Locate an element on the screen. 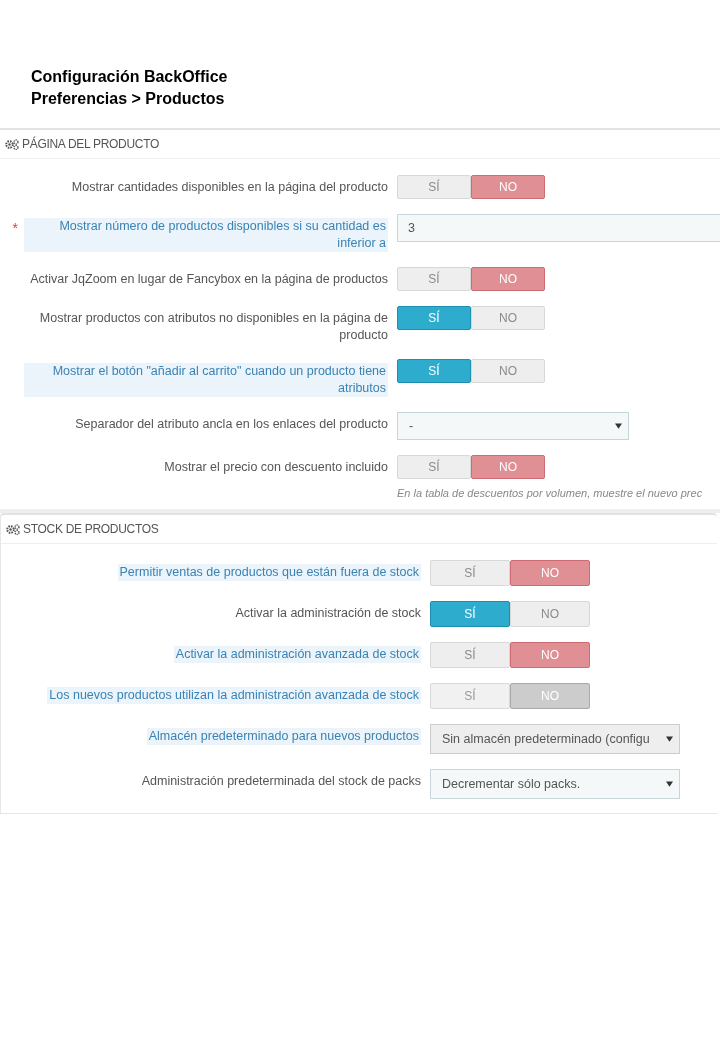  field-label: Activar JqZoom en lugar de Fancybox en la página de productos is located at coordinates (209, 279).